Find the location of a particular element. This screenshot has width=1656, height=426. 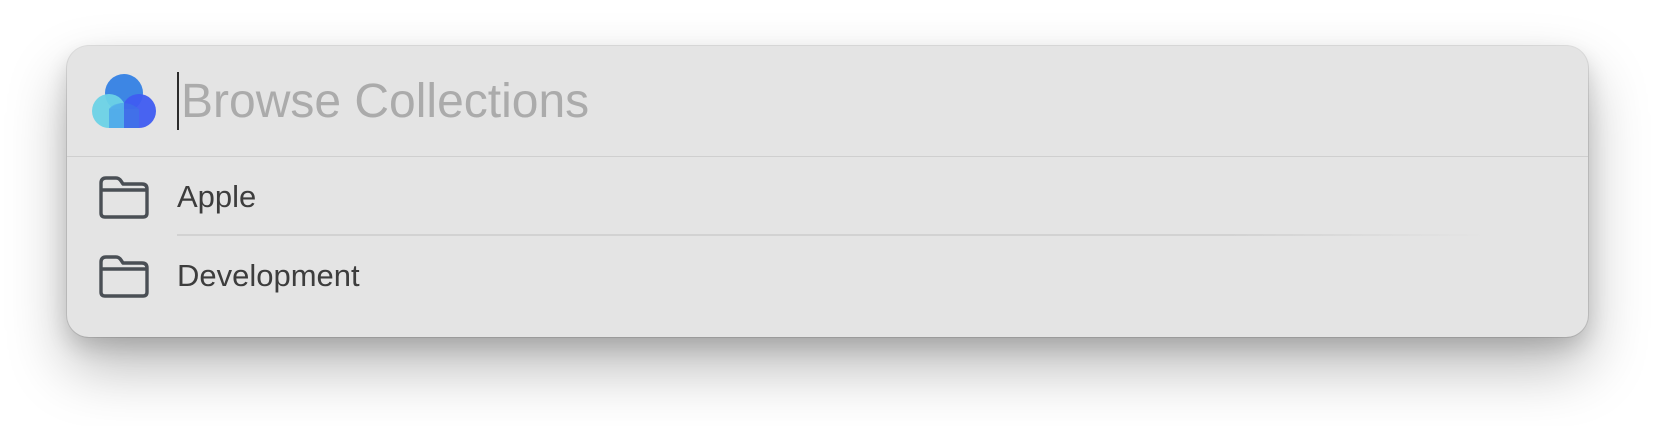

search-input is located at coordinates (869, 101).